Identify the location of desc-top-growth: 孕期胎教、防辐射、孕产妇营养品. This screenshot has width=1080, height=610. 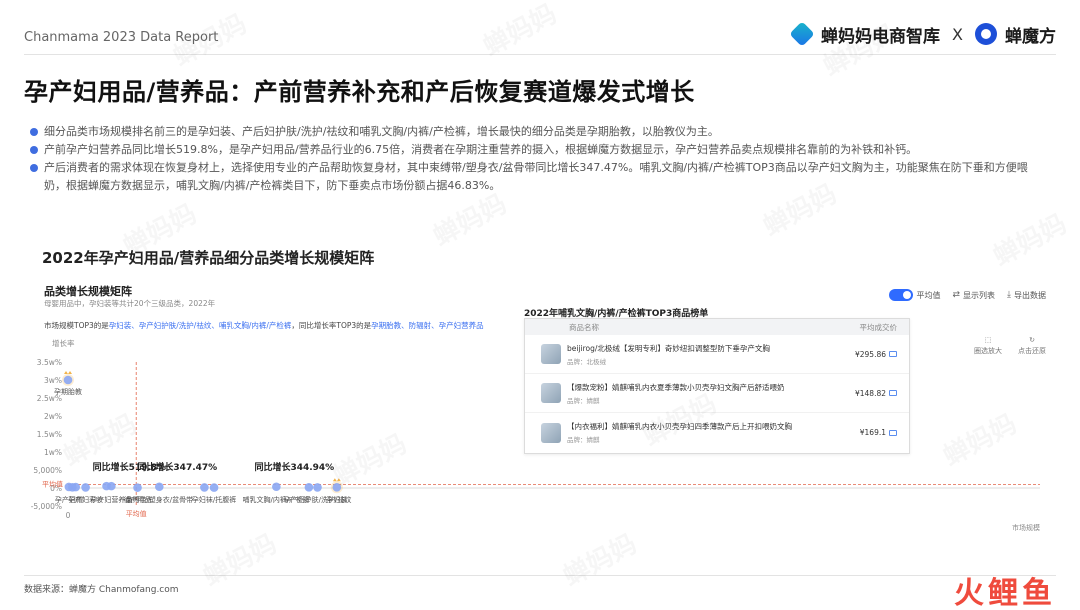
(427, 325).